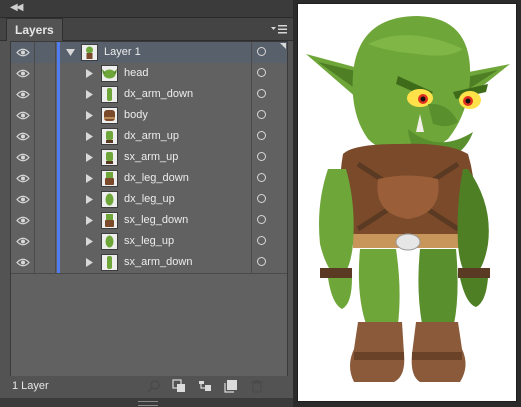  Describe the element at coordinates (205, 386) in the screenshot. I see `create-sublayer-icon` at that location.